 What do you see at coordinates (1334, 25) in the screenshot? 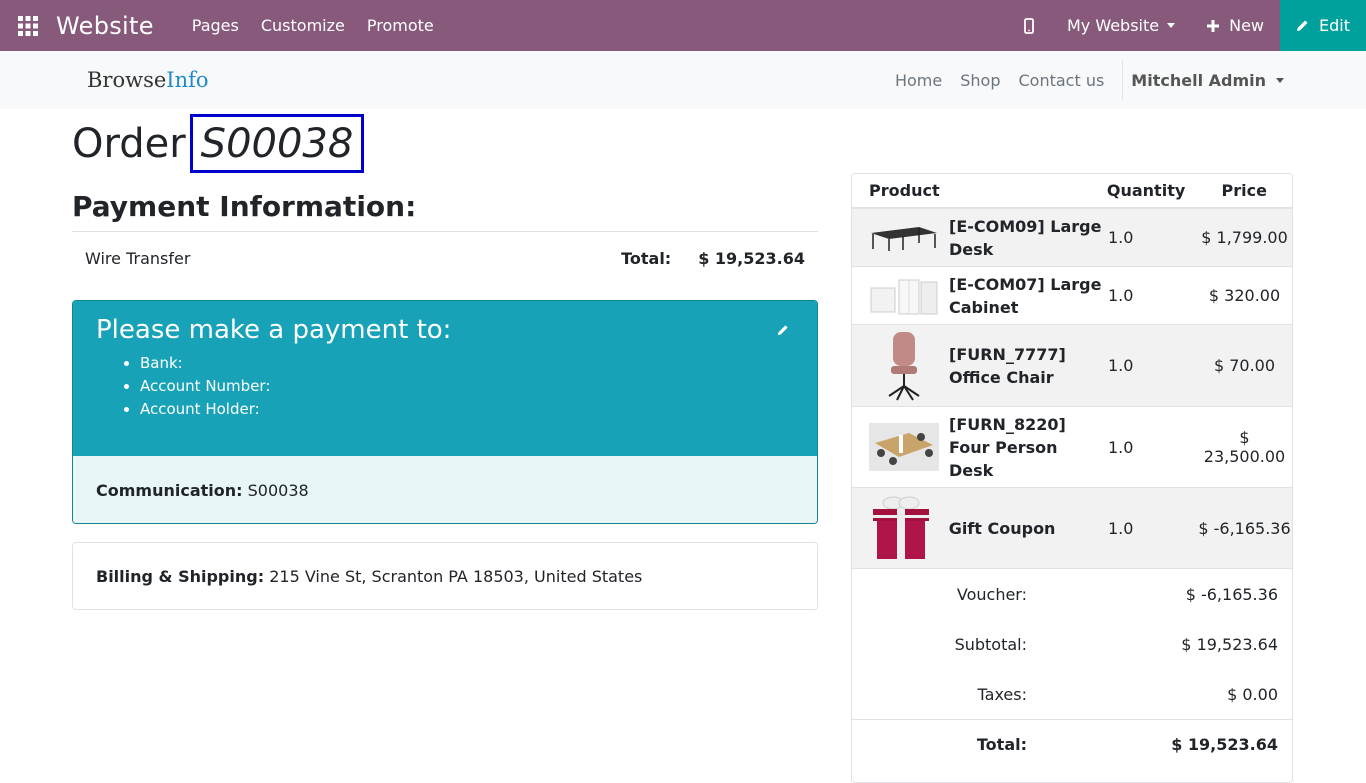
I see `edit-button-label: Edit` at bounding box center [1334, 25].